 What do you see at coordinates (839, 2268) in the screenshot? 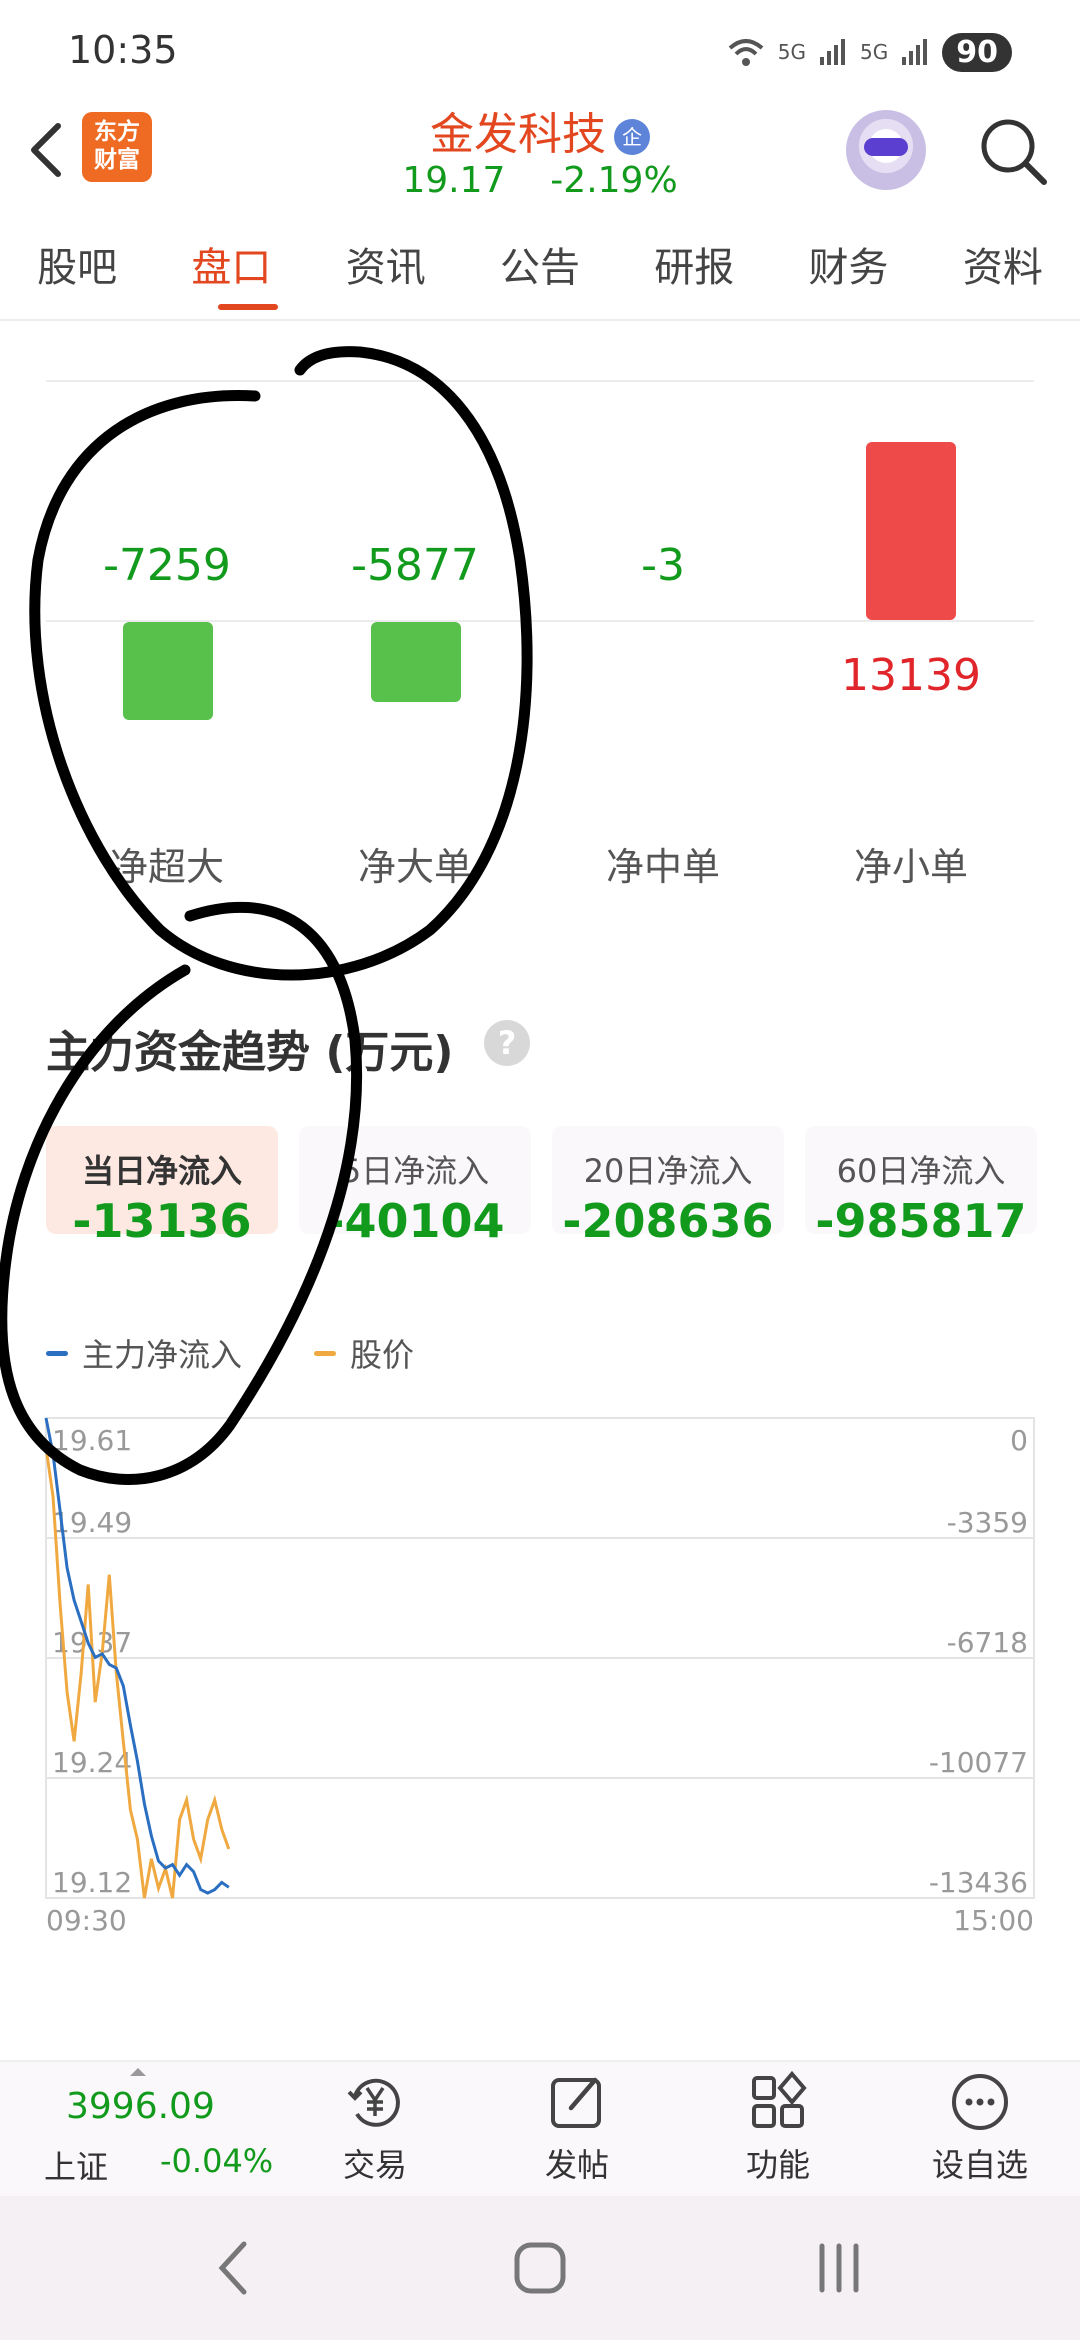
I see `recent-apps-icon` at bounding box center [839, 2268].